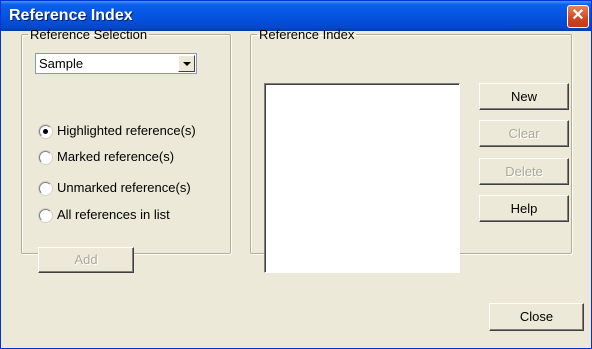 The height and width of the screenshot is (349, 592). I want to click on chevron-down-icon, so click(186, 63).